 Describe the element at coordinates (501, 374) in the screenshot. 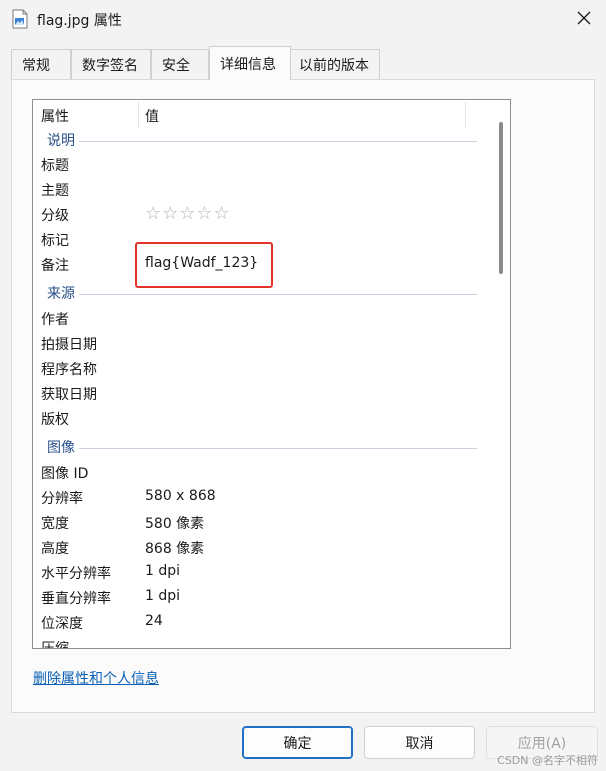

I see `vertical-scrollbar` at that location.